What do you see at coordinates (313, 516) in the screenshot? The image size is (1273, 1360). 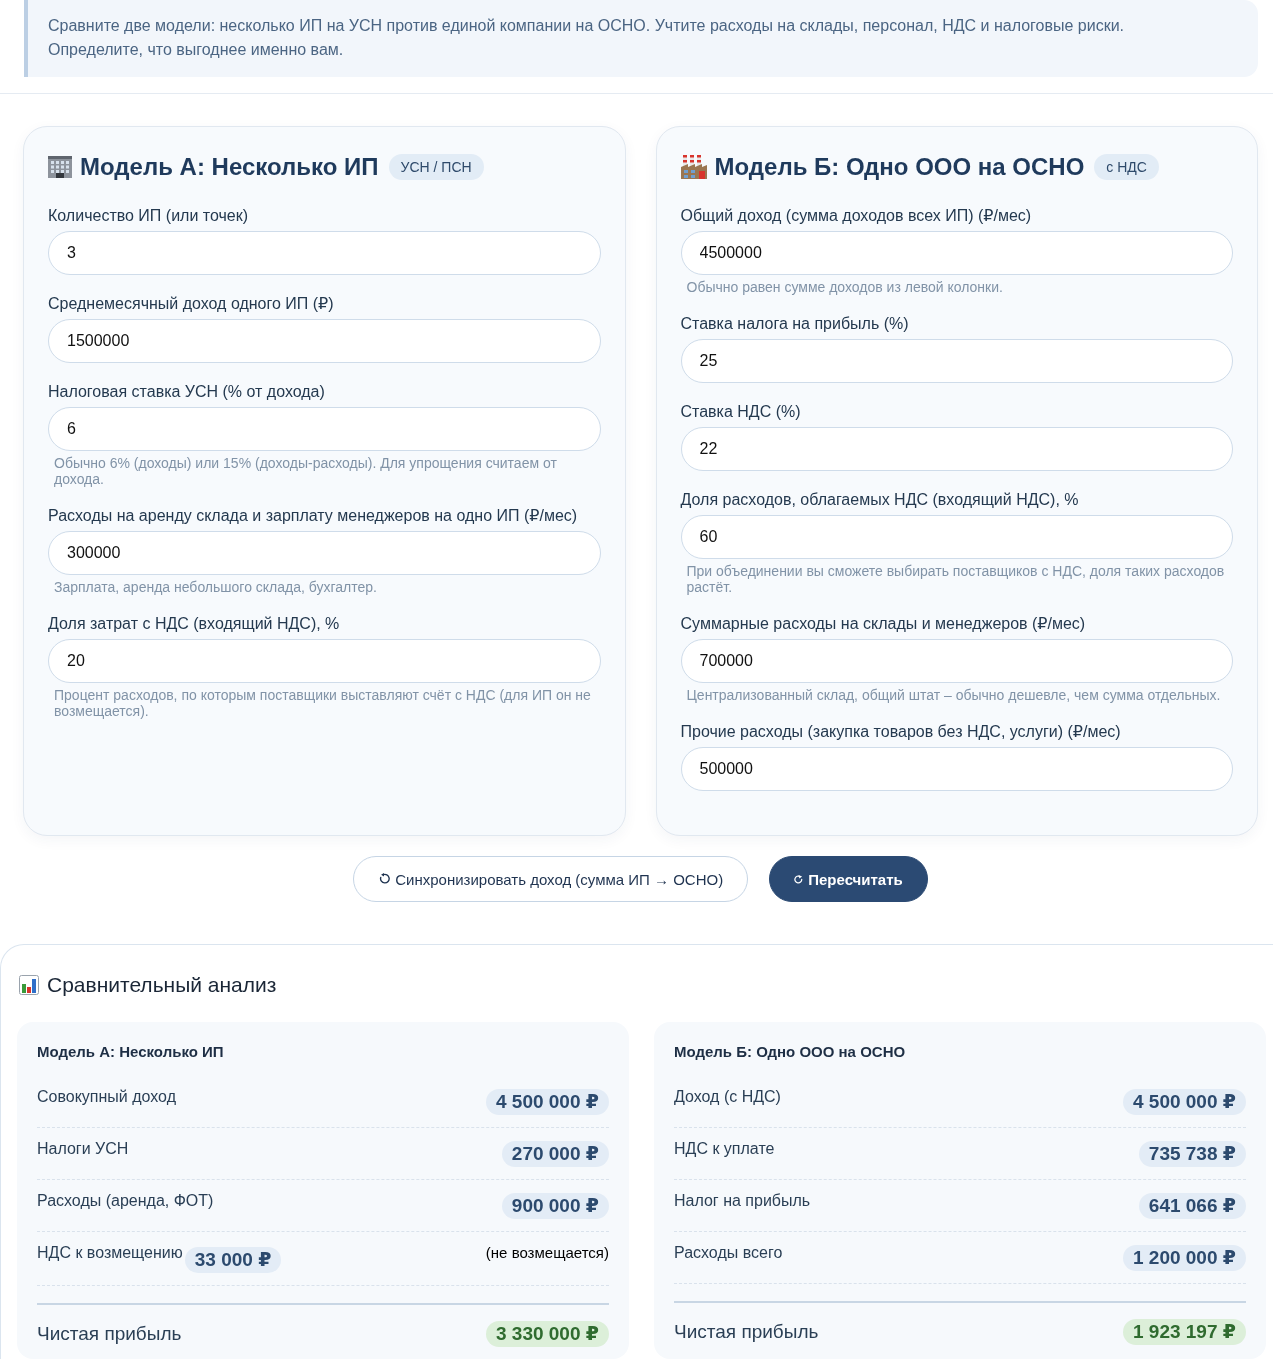 I see `field-label: Расходы на аренду склада и зарплату менеджеров на одно ИП (₽/мес)` at bounding box center [313, 516].